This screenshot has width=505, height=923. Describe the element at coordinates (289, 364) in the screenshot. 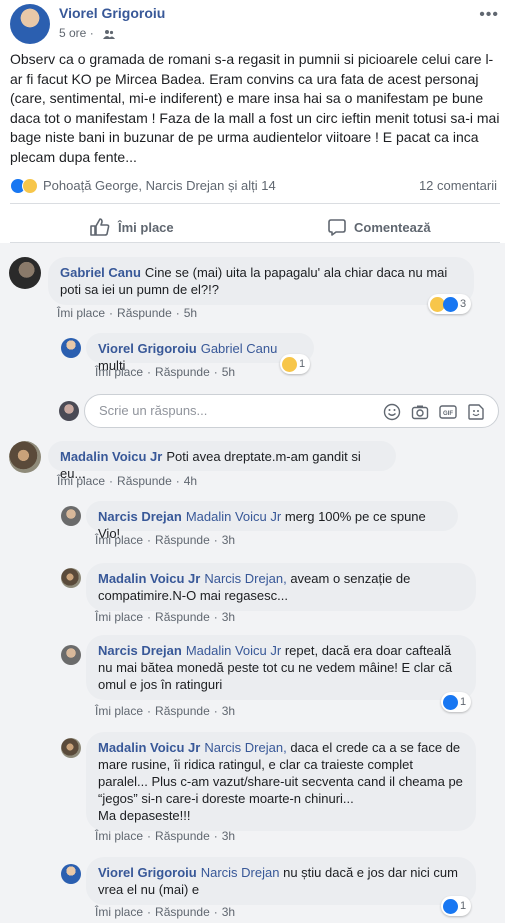

I see `haha-reaction-icon` at that location.